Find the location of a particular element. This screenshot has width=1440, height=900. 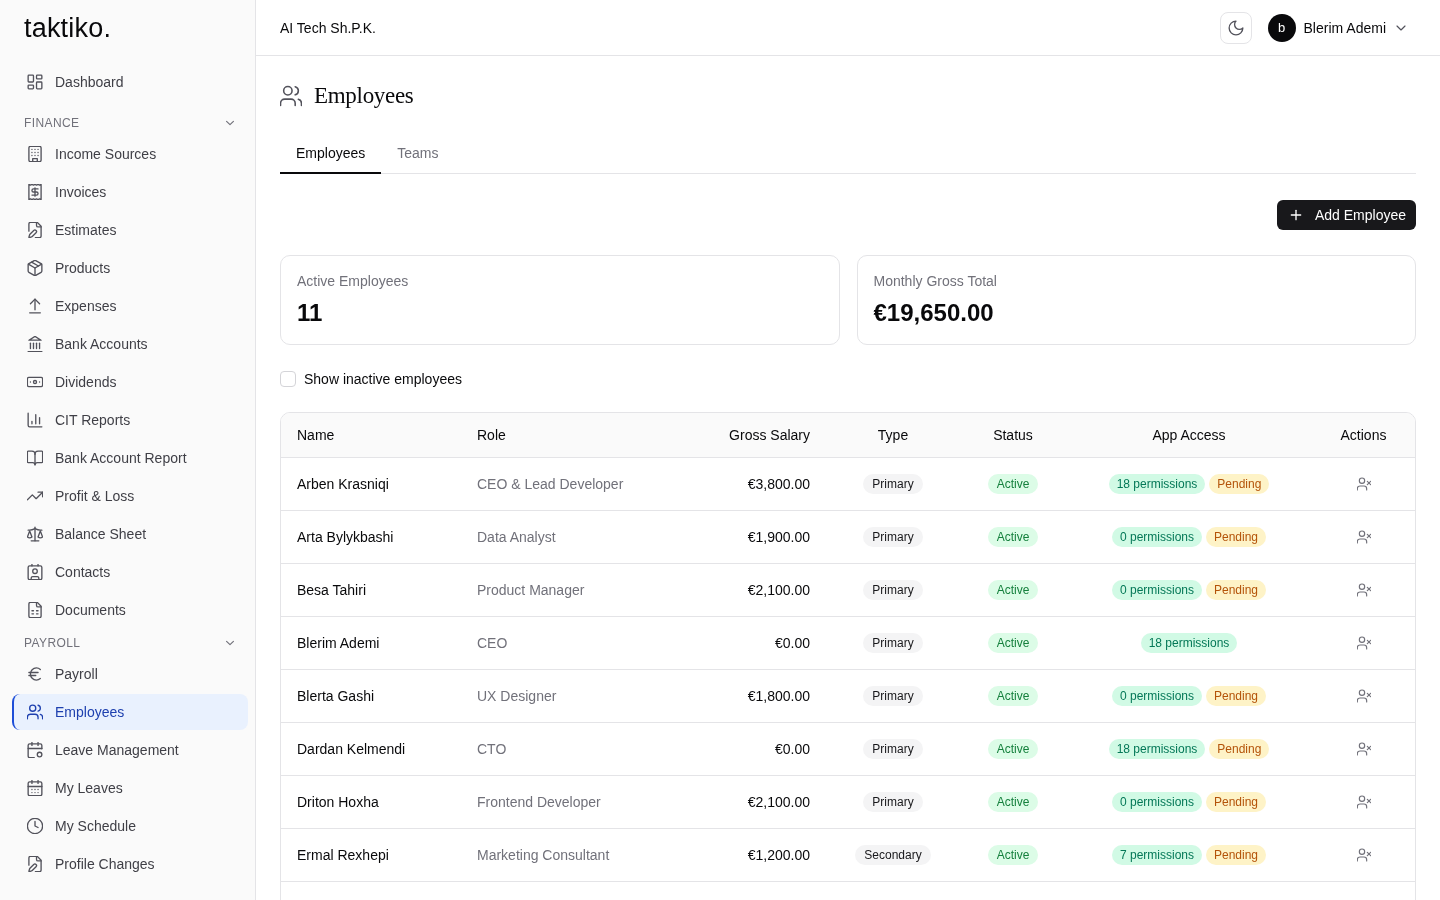

sidebar-item: Balance Sheet is located at coordinates (130, 534).